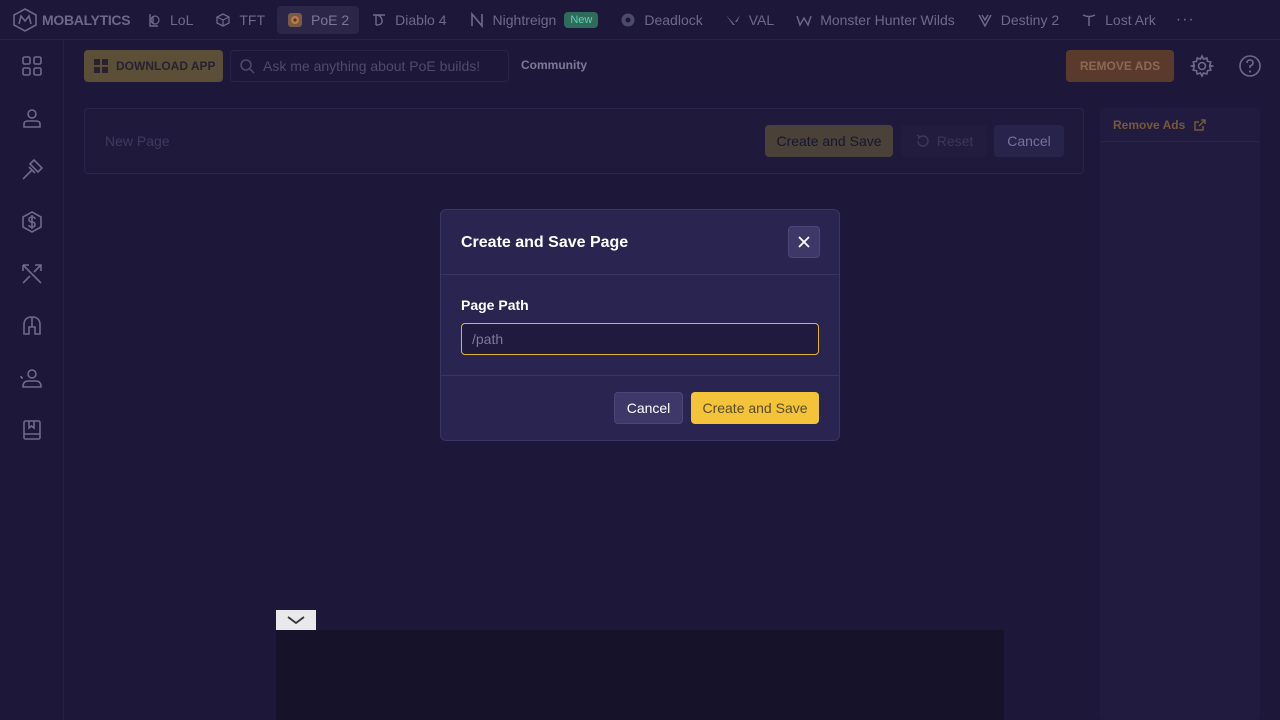  What do you see at coordinates (804, 21) in the screenshot?
I see `monster-hunter-icon` at bounding box center [804, 21].